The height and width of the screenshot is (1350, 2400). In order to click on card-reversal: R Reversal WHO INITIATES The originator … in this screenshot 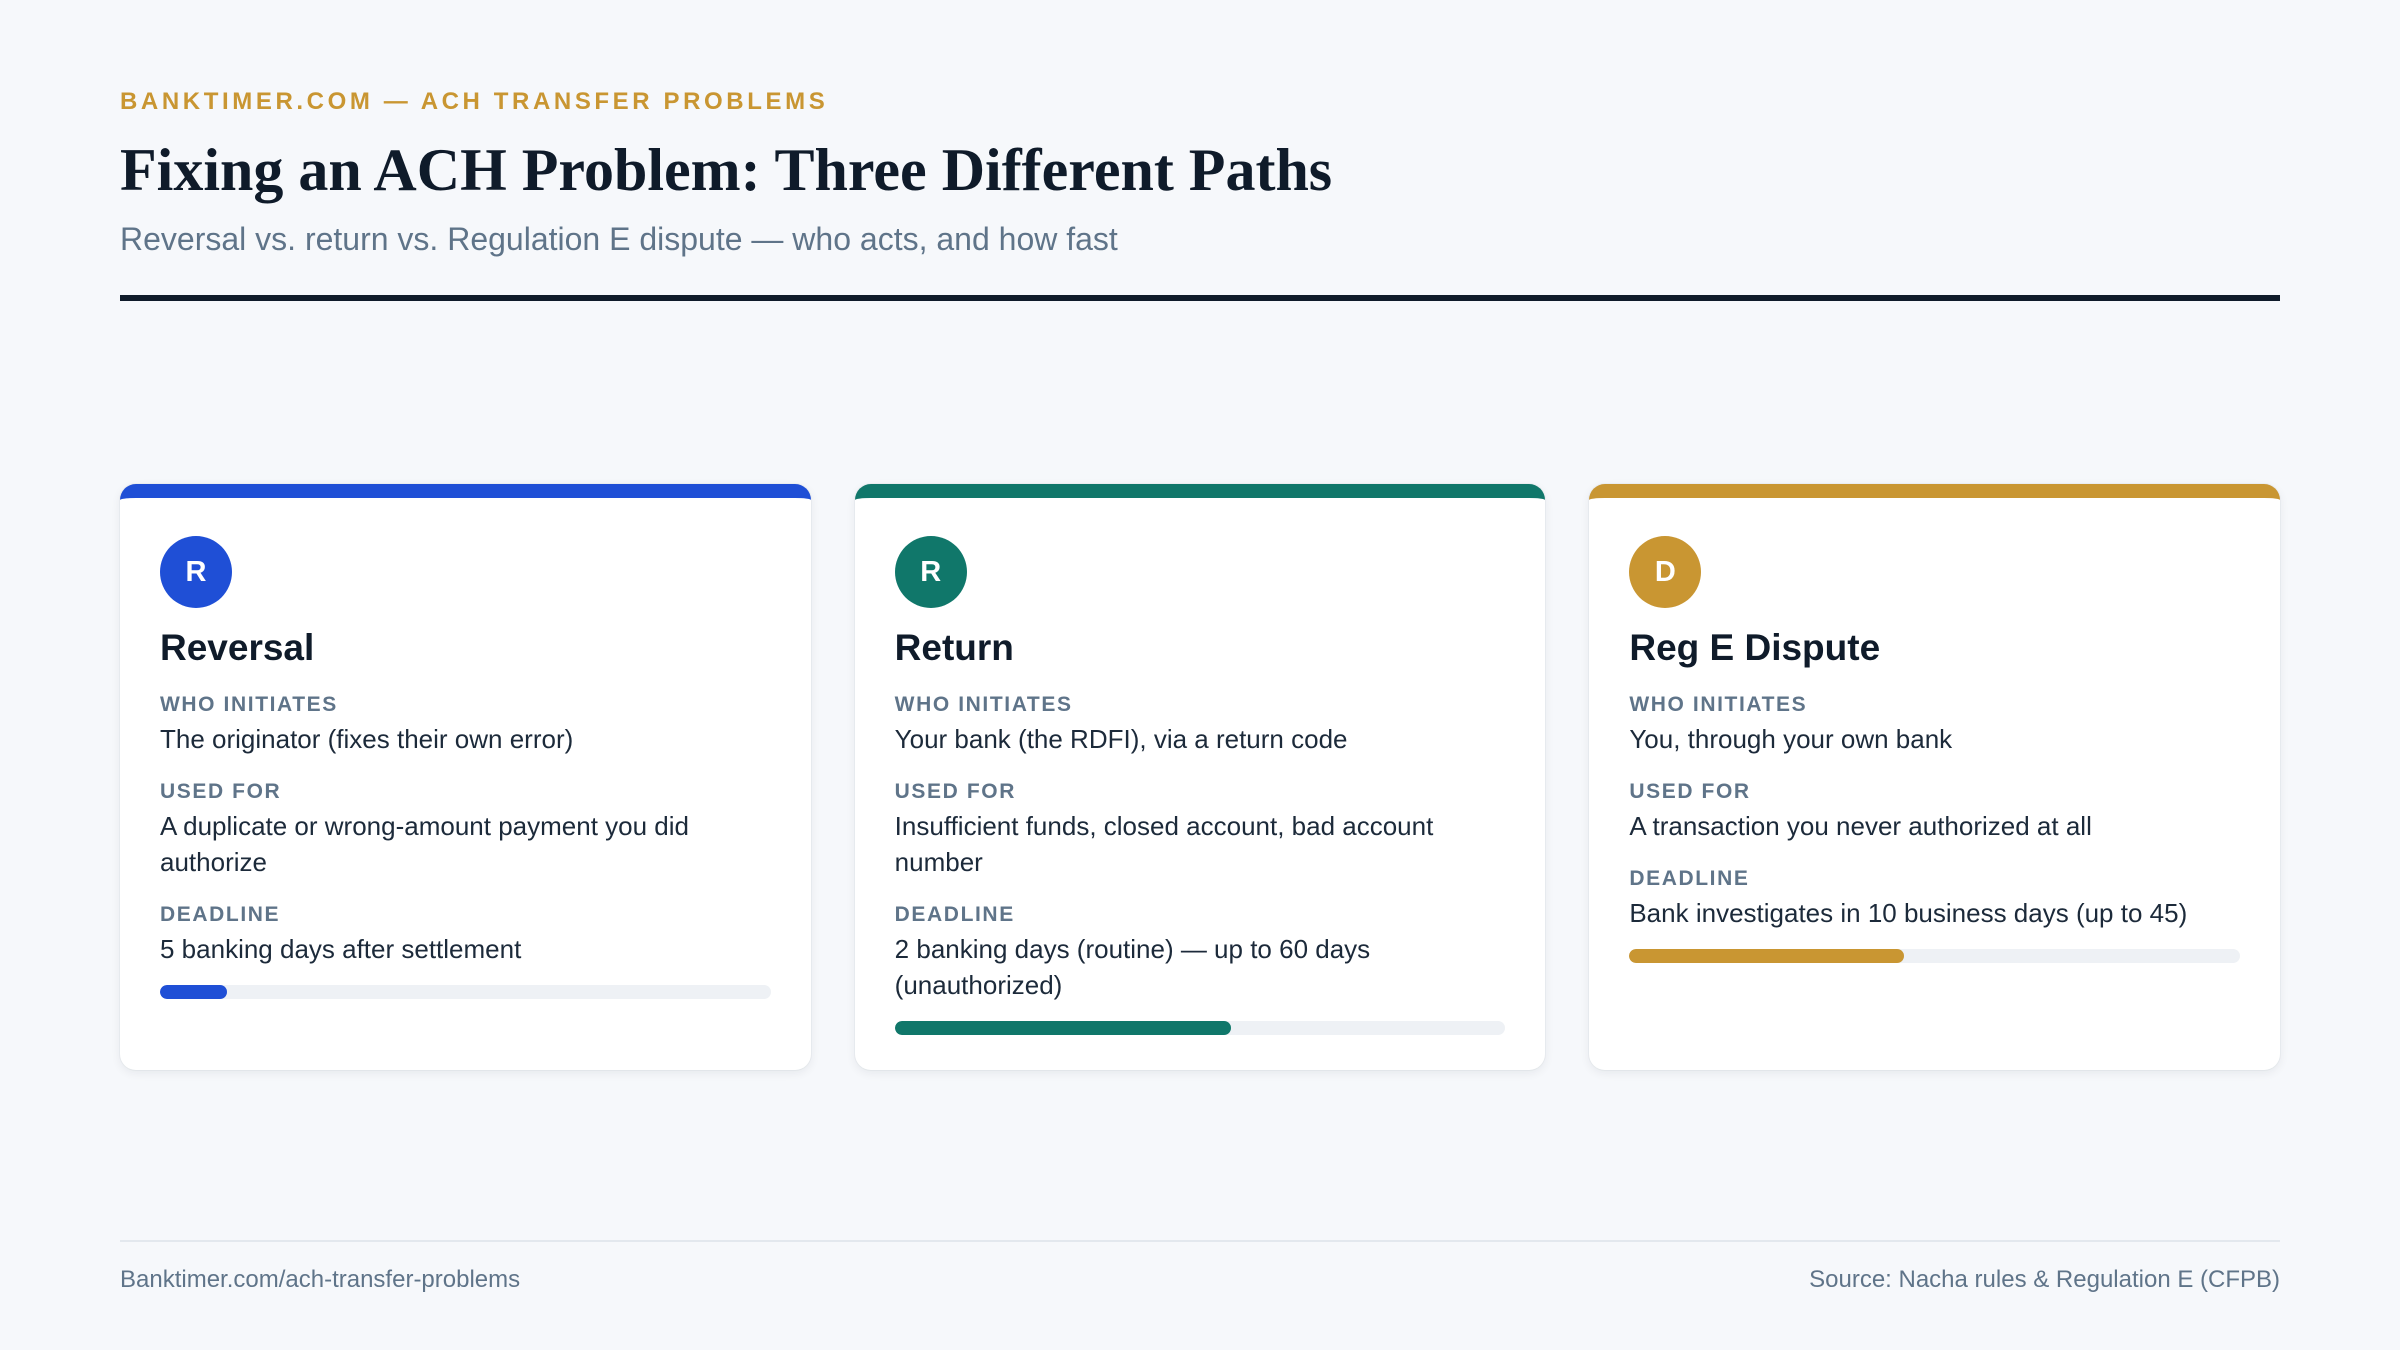, I will do `click(465, 777)`.